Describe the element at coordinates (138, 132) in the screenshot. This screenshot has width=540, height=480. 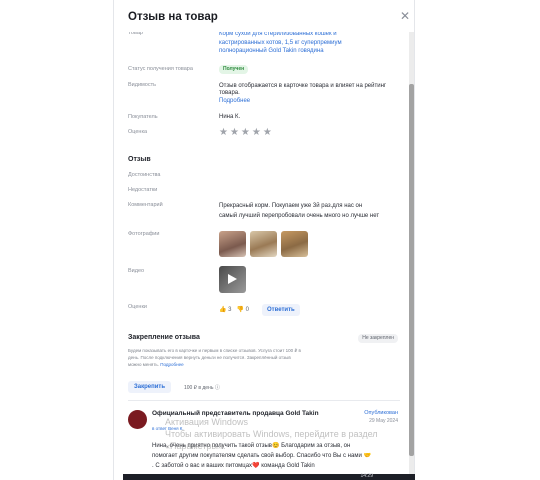
I see `rating-label: Оценка` at that location.